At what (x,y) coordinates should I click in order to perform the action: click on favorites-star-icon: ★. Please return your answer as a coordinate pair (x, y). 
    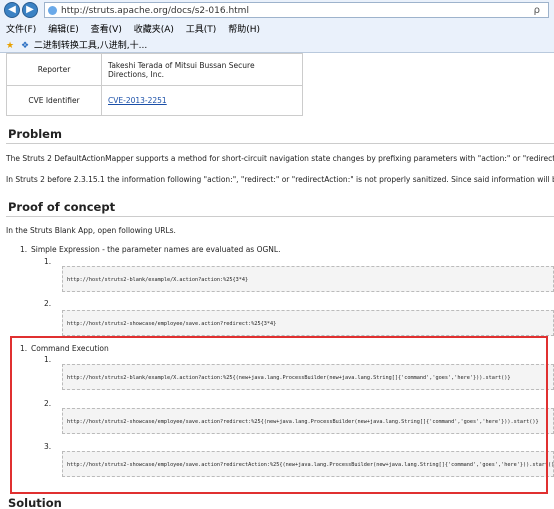
    Looking at the image, I should click on (10, 46).